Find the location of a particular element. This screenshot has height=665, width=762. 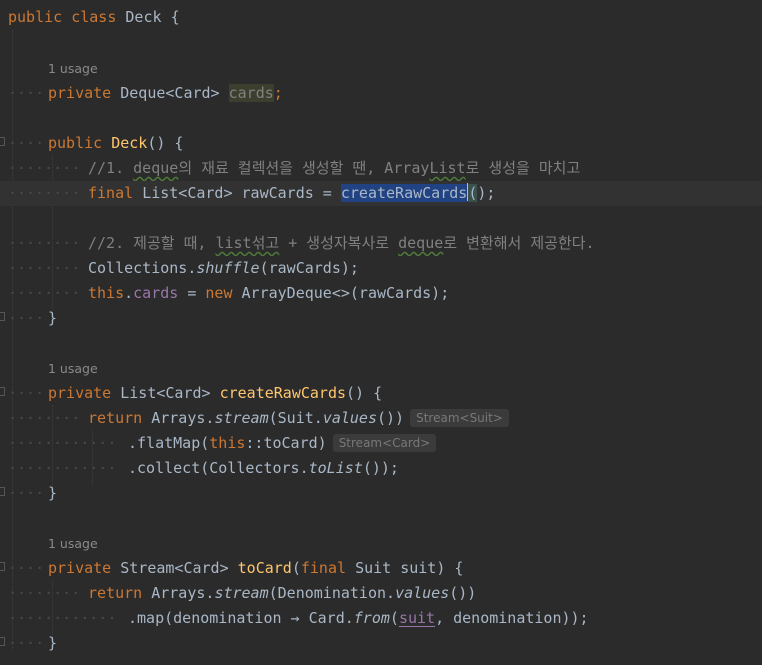

method-ref: ::toCard) is located at coordinates (286, 443).